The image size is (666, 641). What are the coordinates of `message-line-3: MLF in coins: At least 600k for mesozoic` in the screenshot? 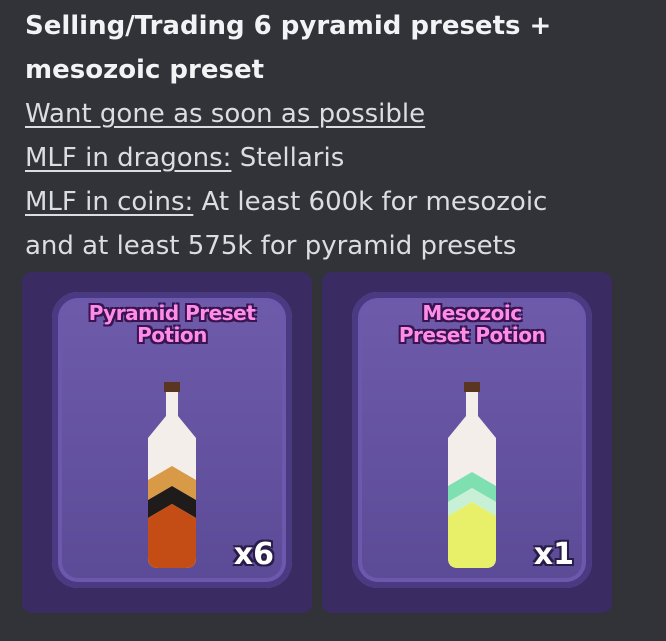 It's located at (335, 202).